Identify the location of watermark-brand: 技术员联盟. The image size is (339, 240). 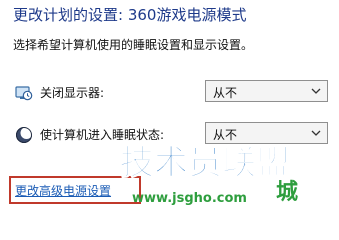
(205, 163).